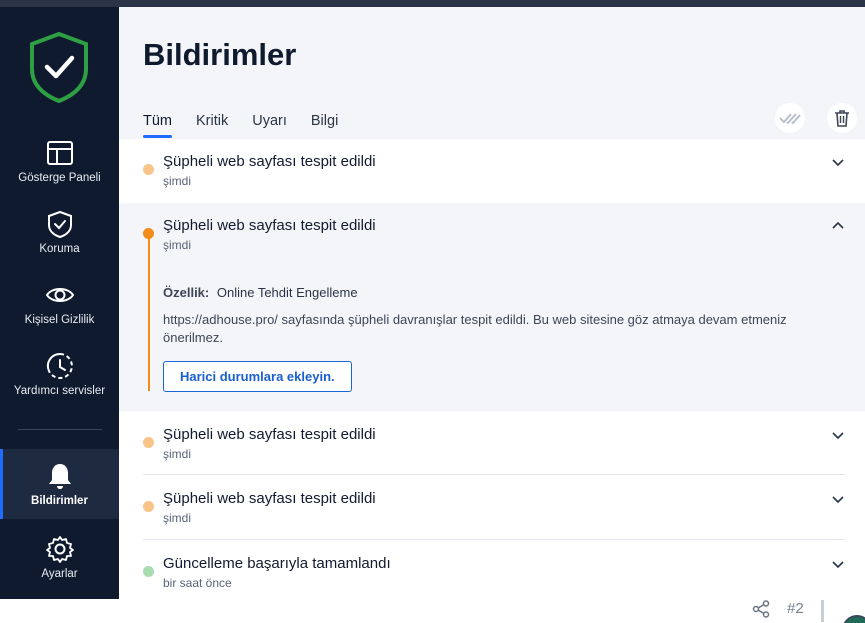 This screenshot has width=865, height=623. Describe the element at coordinates (795, 608) in the screenshot. I see `page-id-label: #2` at that location.